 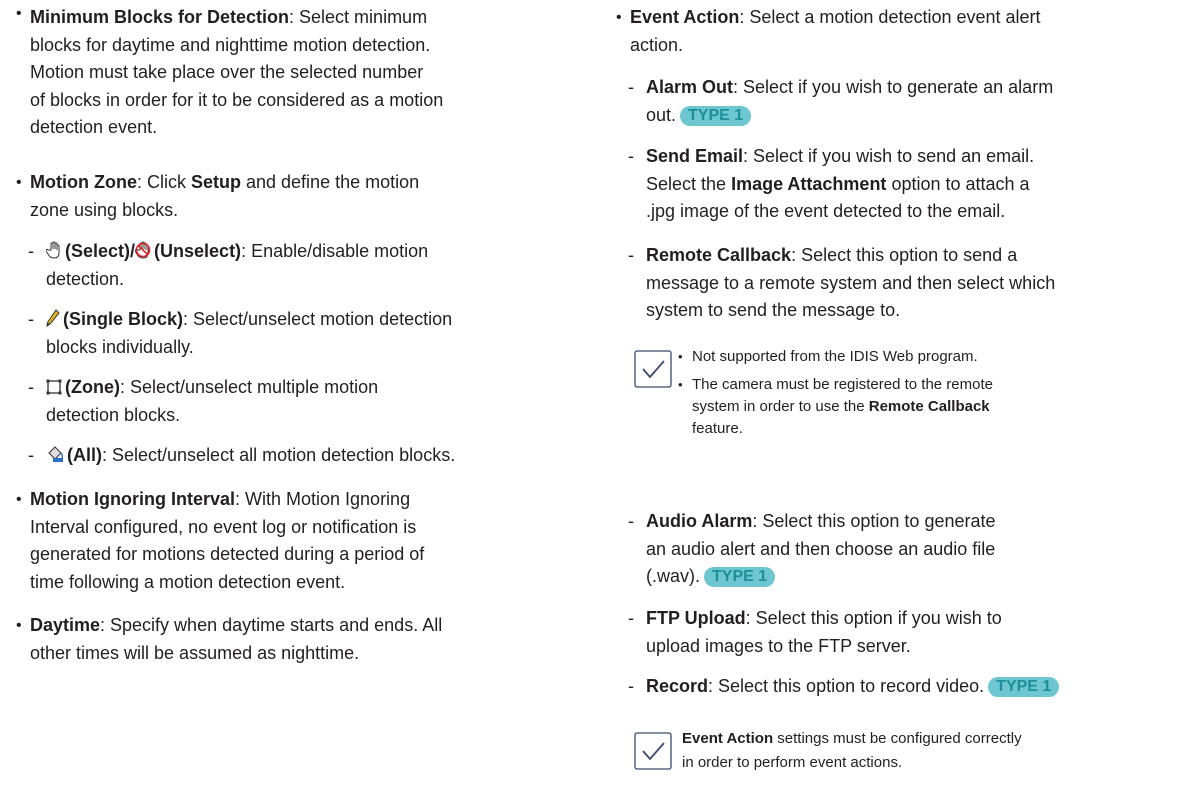 I want to click on daytime-title: Daytime, so click(x=65, y=625).